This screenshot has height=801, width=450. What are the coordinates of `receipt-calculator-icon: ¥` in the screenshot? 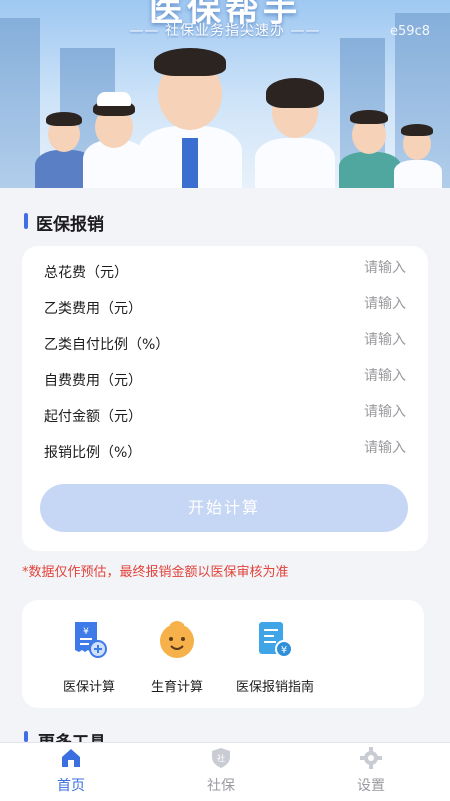 It's located at (89, 640).